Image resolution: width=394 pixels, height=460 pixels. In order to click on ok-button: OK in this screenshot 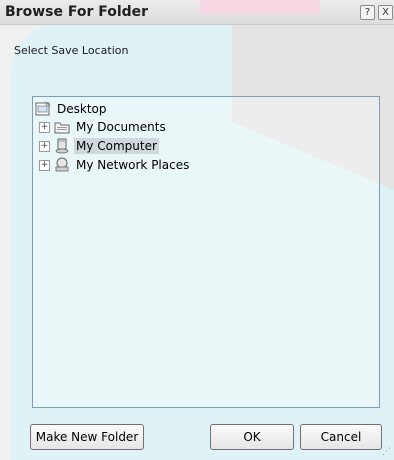, I will do `click(252, 437)`.